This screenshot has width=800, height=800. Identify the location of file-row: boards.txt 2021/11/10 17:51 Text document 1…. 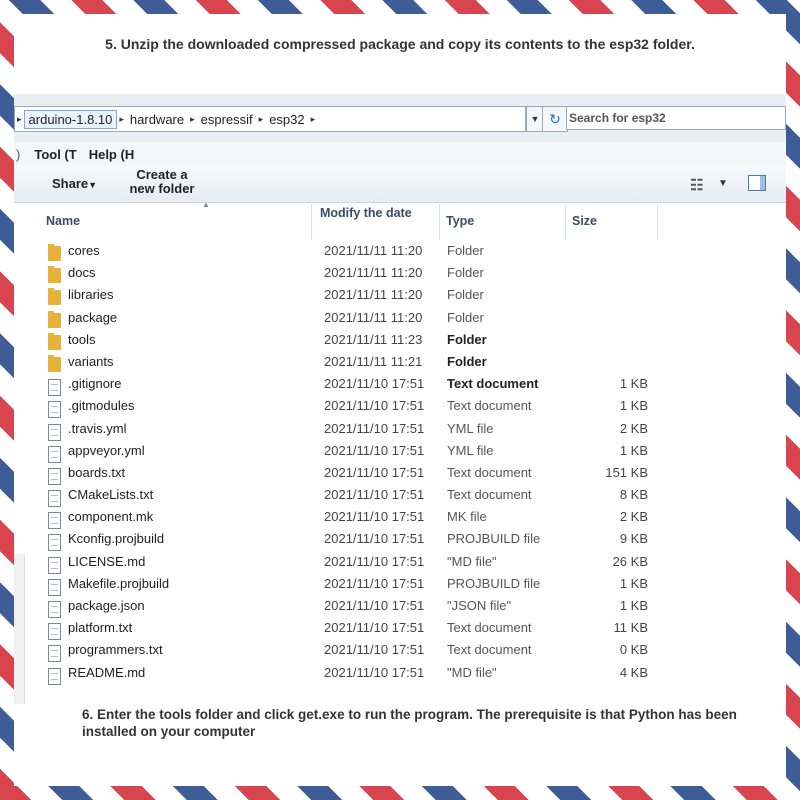
(400, 473).